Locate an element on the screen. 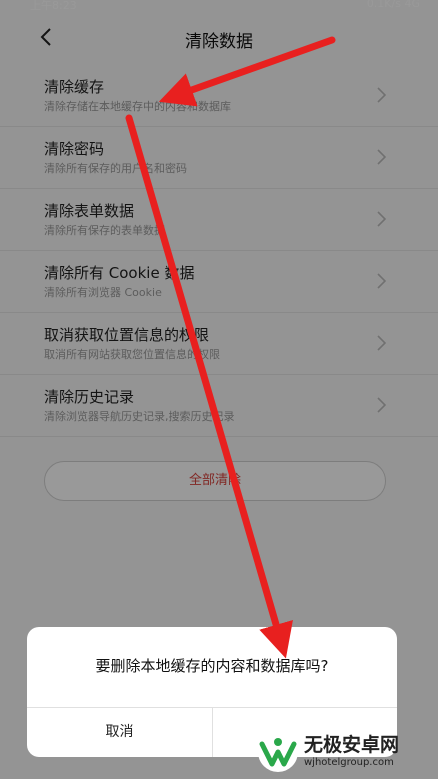  watermark-name: 无极安卓网 is located at coordinates (352, 745).